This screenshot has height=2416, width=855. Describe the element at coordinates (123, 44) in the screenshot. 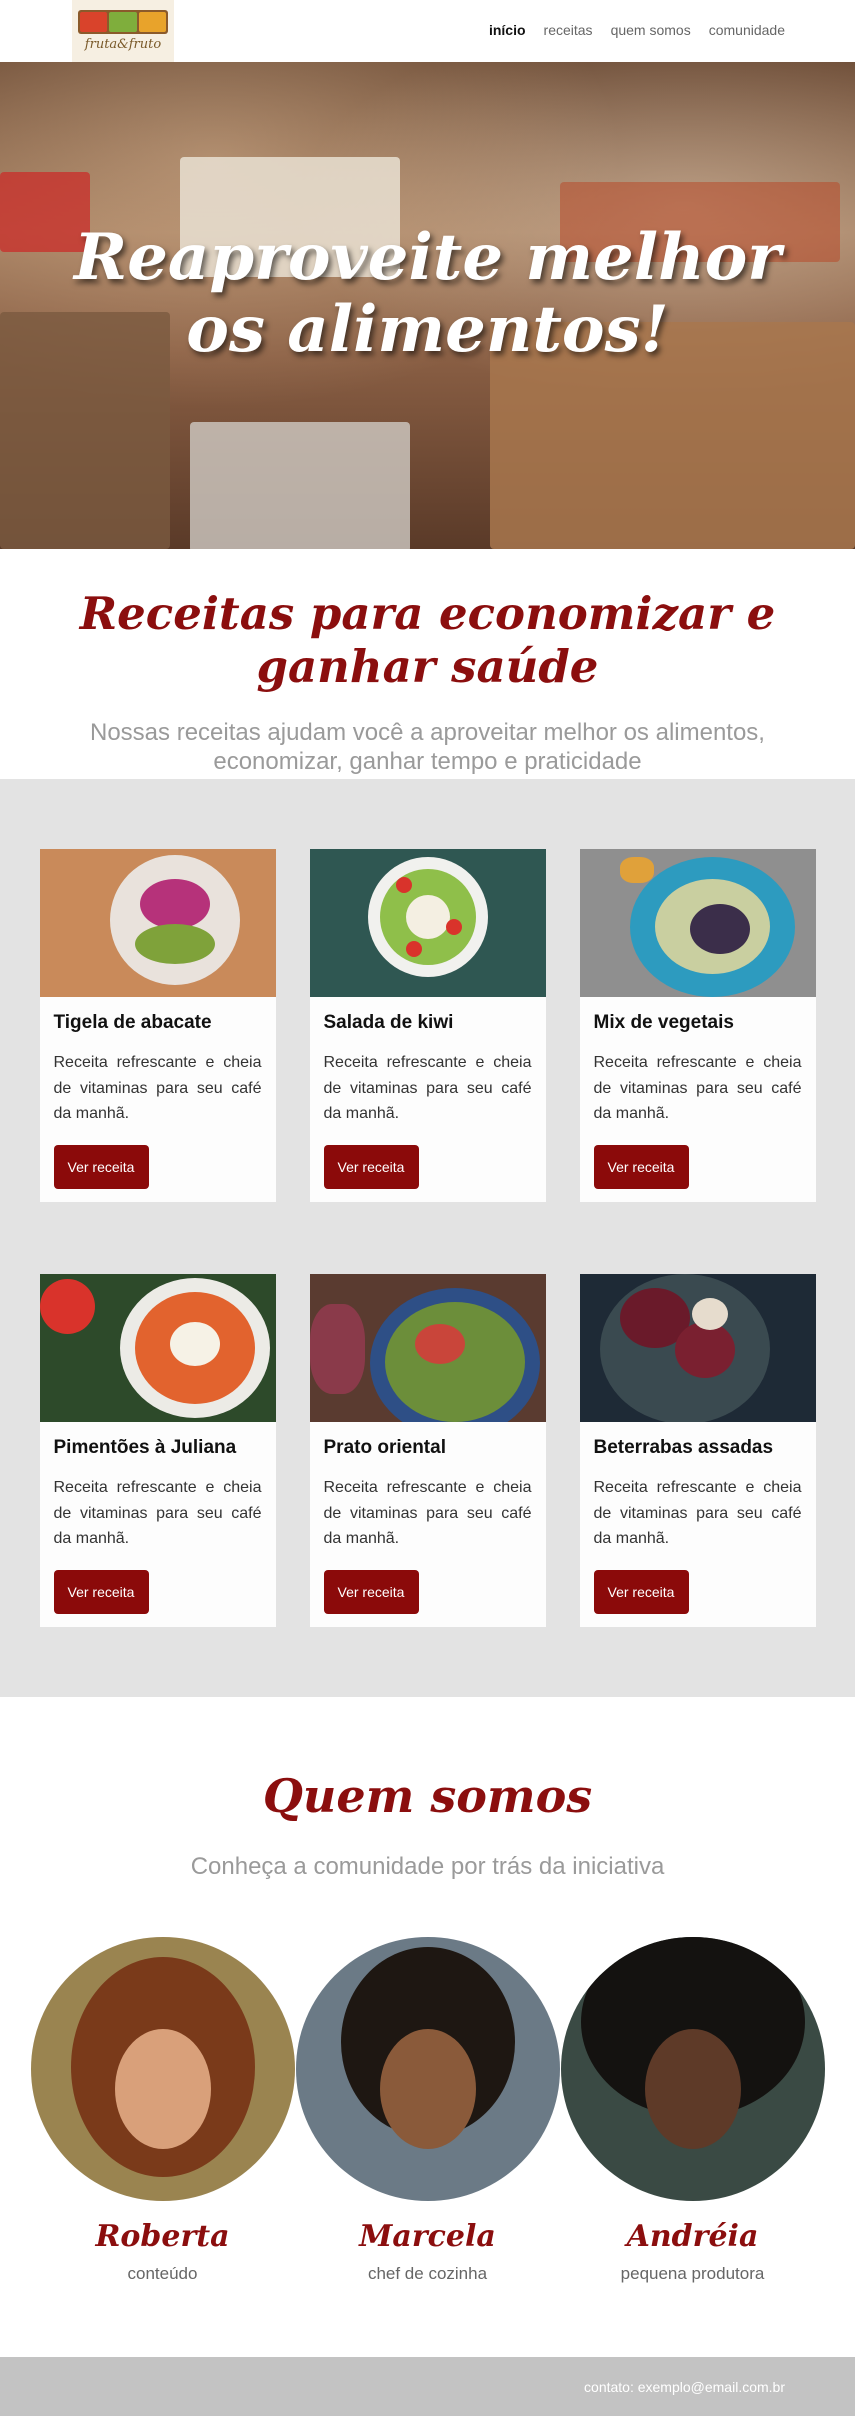

I see `brand-logo-text: fruta&fruto` at that location.